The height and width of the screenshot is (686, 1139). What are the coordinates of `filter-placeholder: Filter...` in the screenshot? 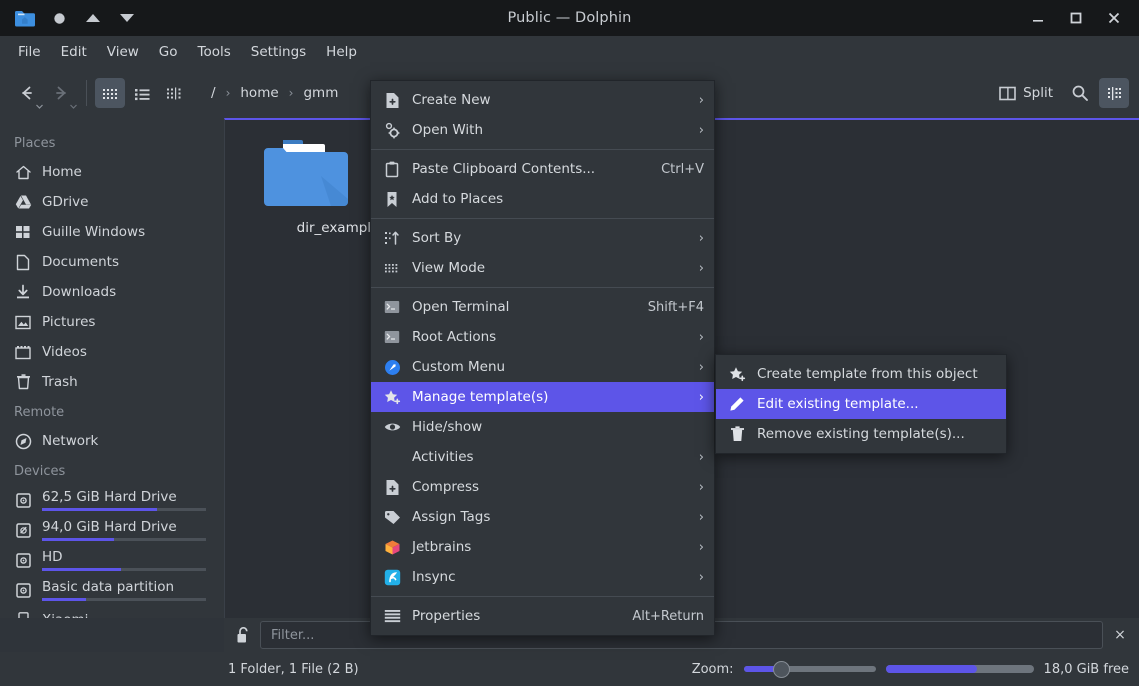 It's located at (293, 635).